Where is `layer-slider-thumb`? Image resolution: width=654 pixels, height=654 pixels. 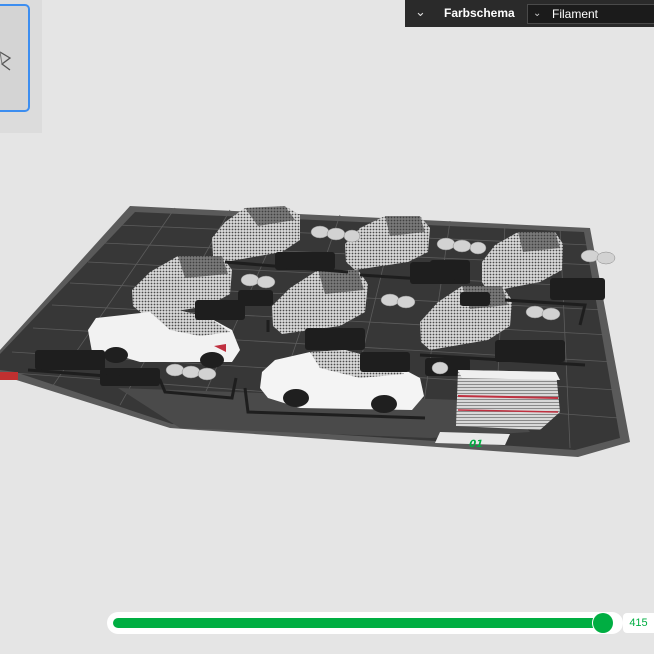 layer-slider-thumb is located at coordinates (603, 623).